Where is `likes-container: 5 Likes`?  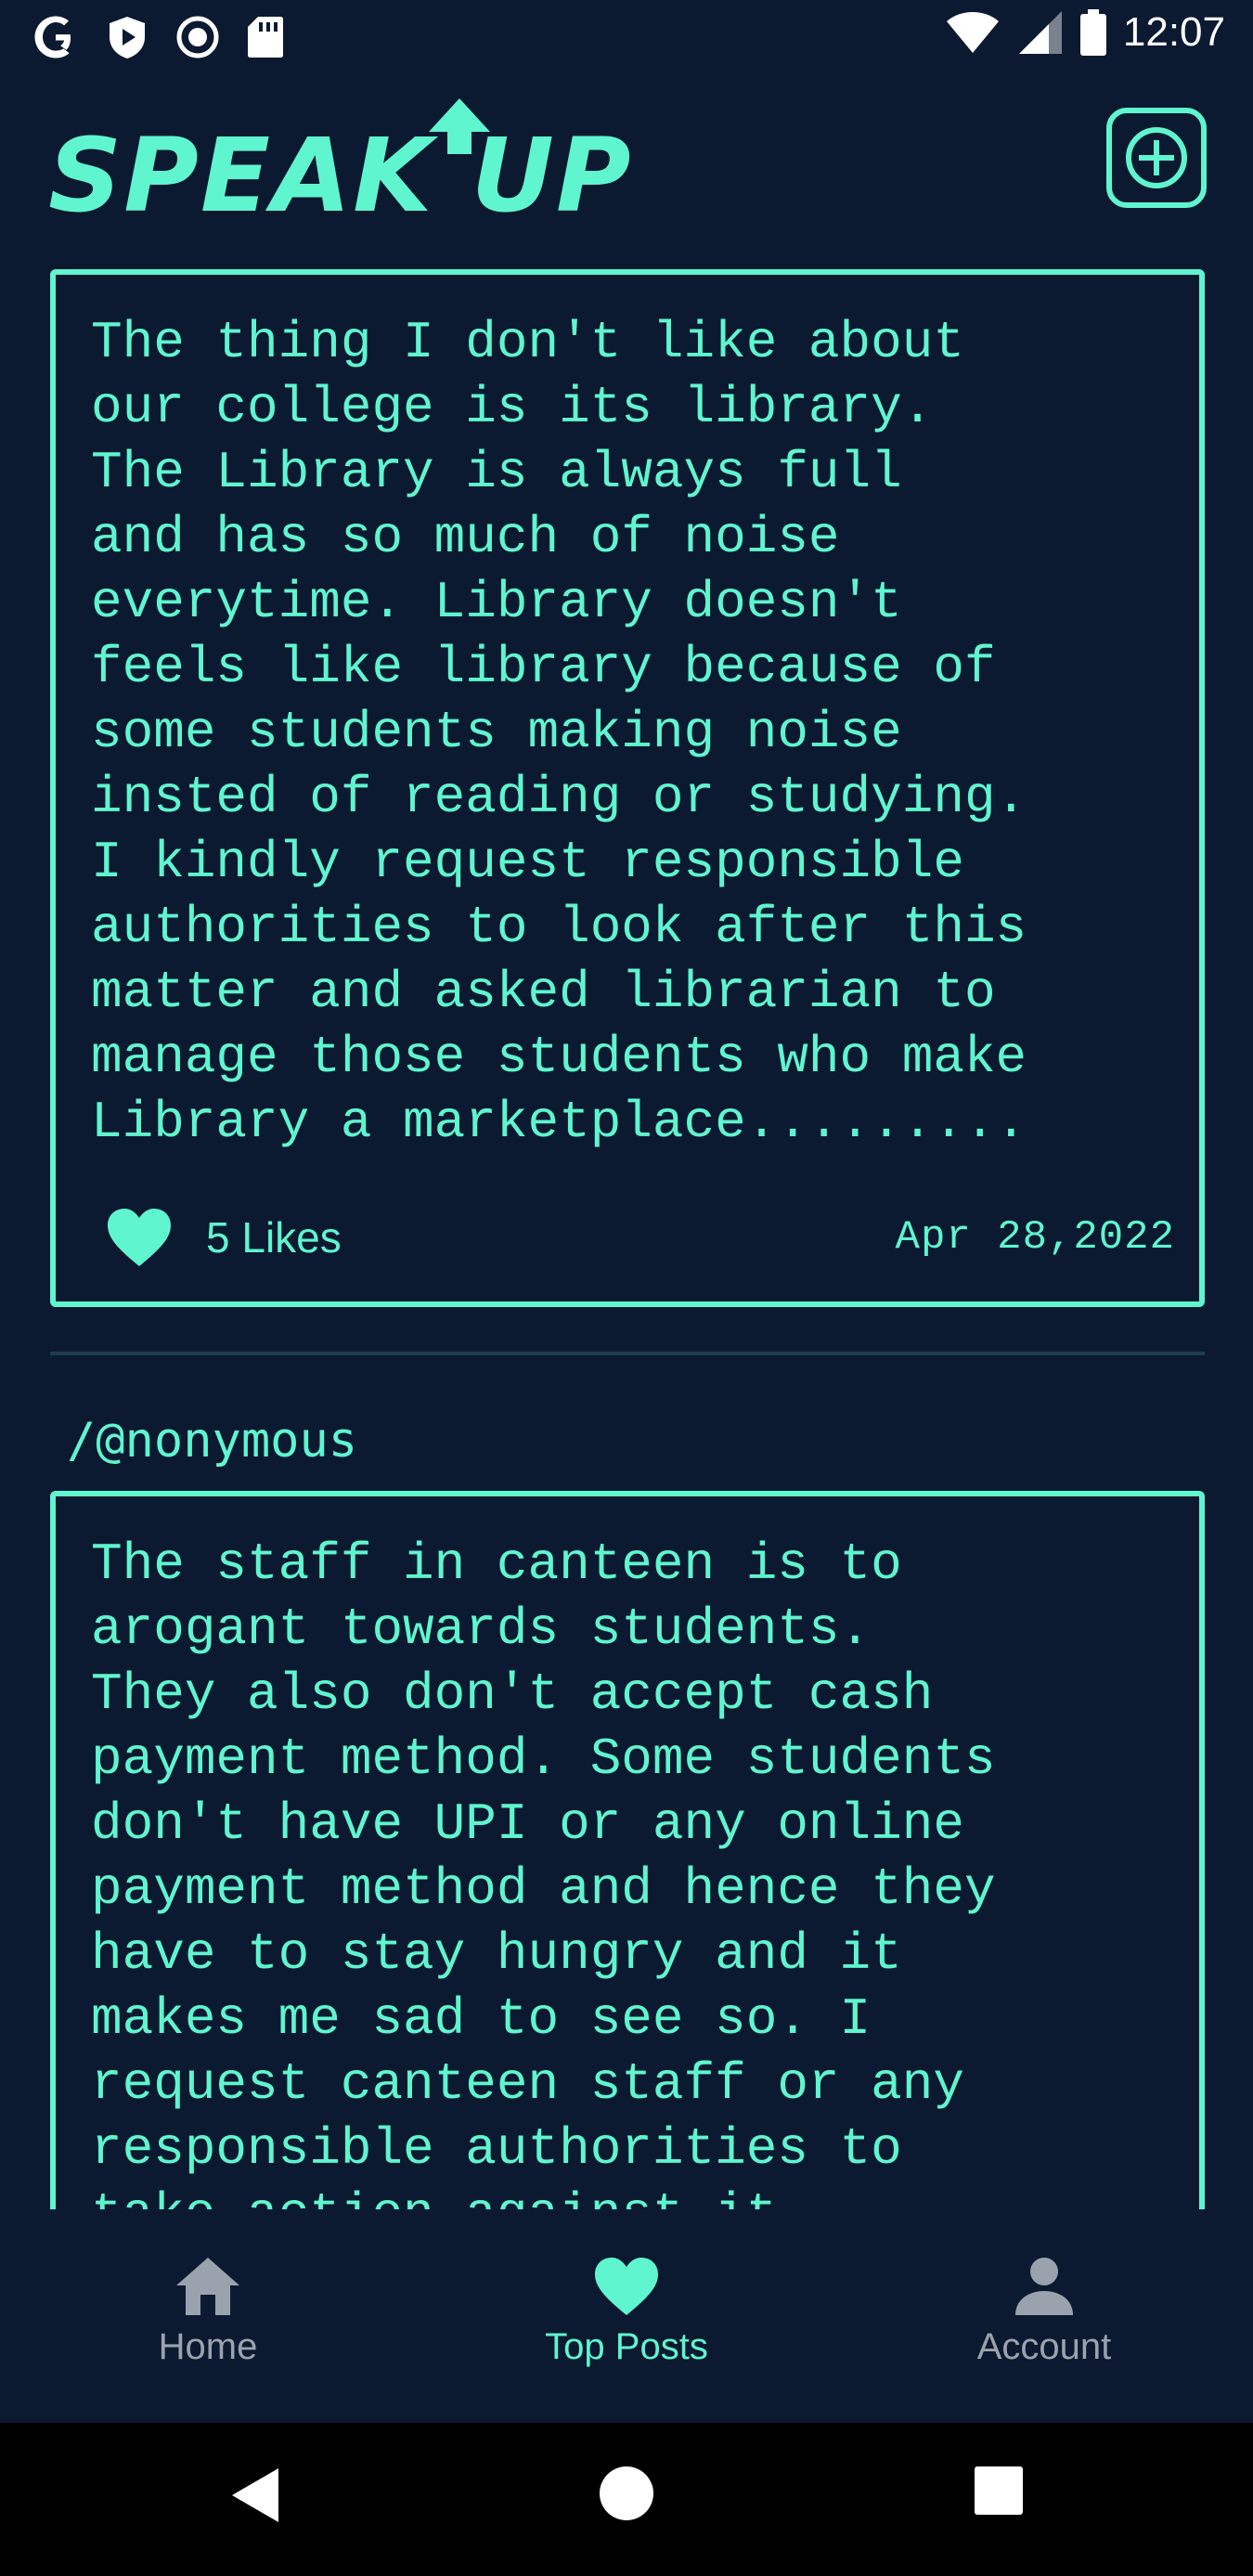 likes-container: 5 Likes is located at coordinates (224, 1237).